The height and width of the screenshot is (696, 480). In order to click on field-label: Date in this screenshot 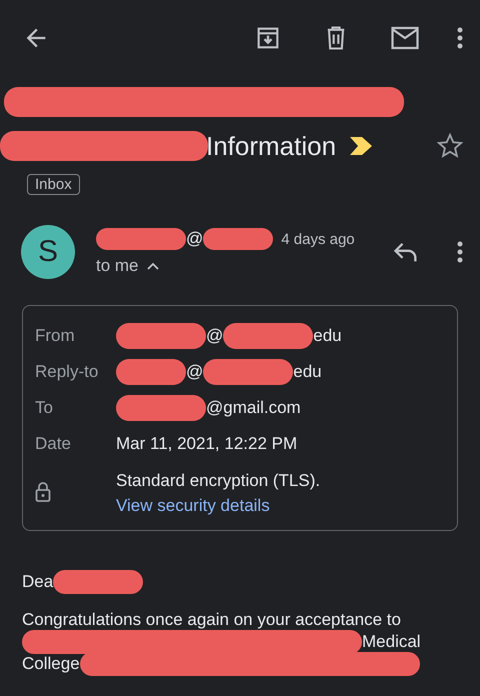, I will do `click(53, 444)`.